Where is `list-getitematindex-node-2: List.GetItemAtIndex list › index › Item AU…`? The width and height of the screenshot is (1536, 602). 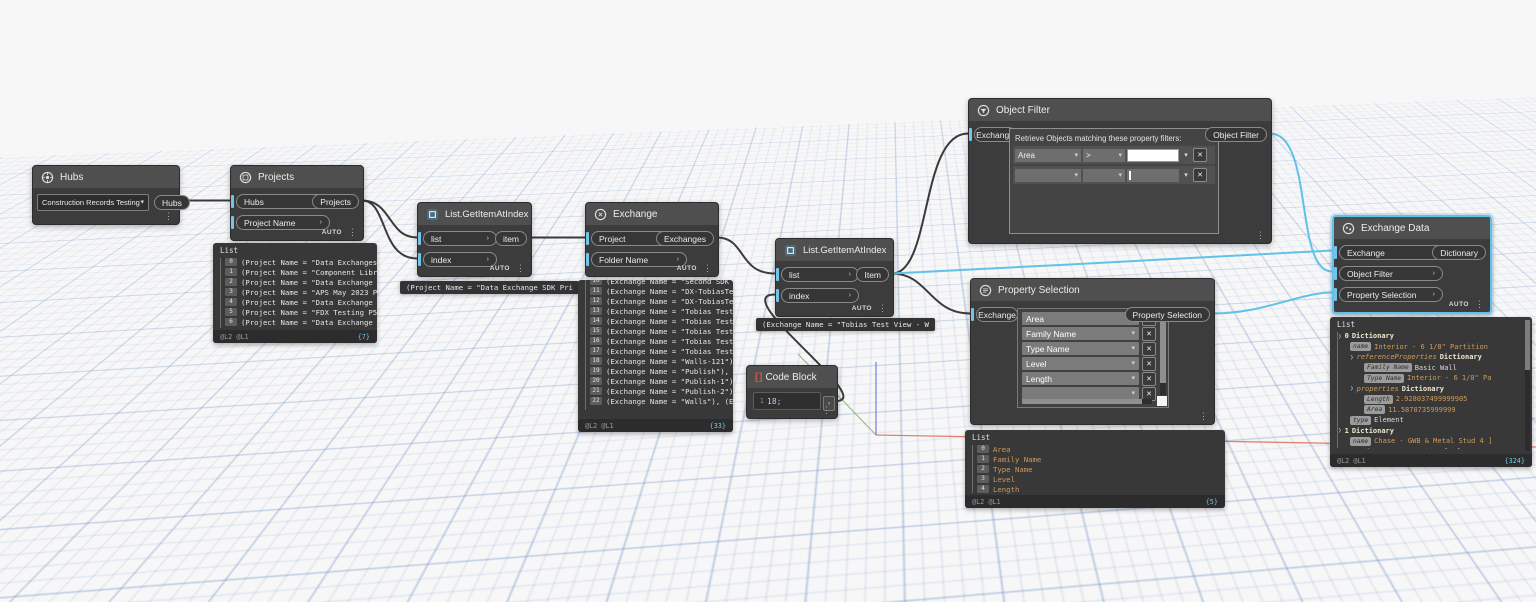 list-getitematindex-node-2: List.GetItemAtIndex list › index › Item AU… is located at coordinates (834, 277).